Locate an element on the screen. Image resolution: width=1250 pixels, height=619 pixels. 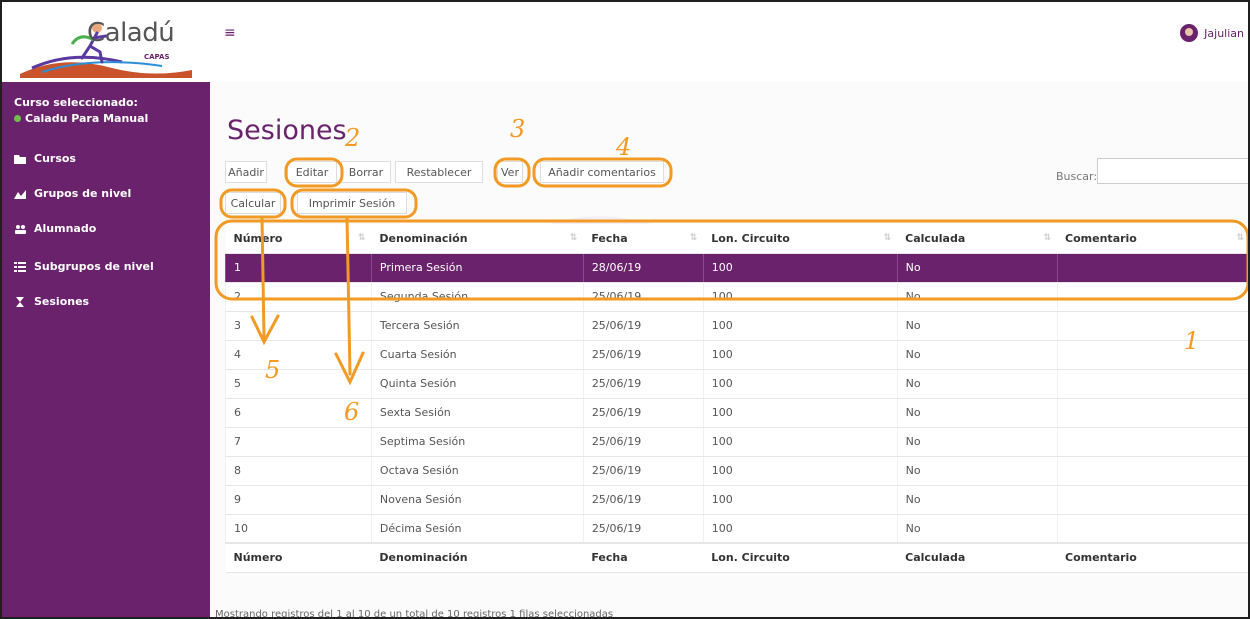
table-cell: 28/06/19 is located at coordinates (643, 268).